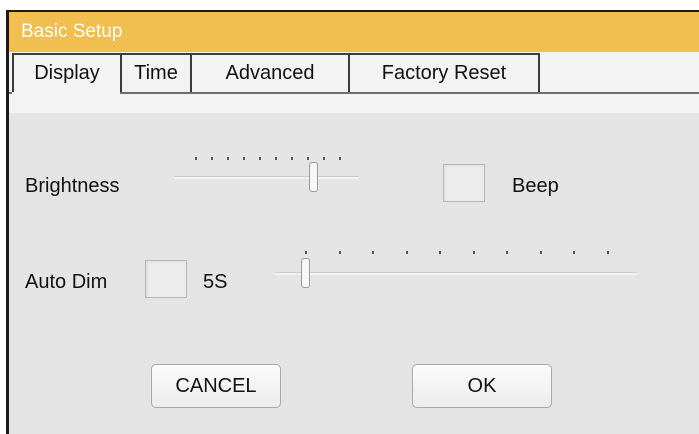 The image size is (699, 434). Describe the element at coordinates (156, 72) in the screenshot. I see `tab-time: Time` at that location.